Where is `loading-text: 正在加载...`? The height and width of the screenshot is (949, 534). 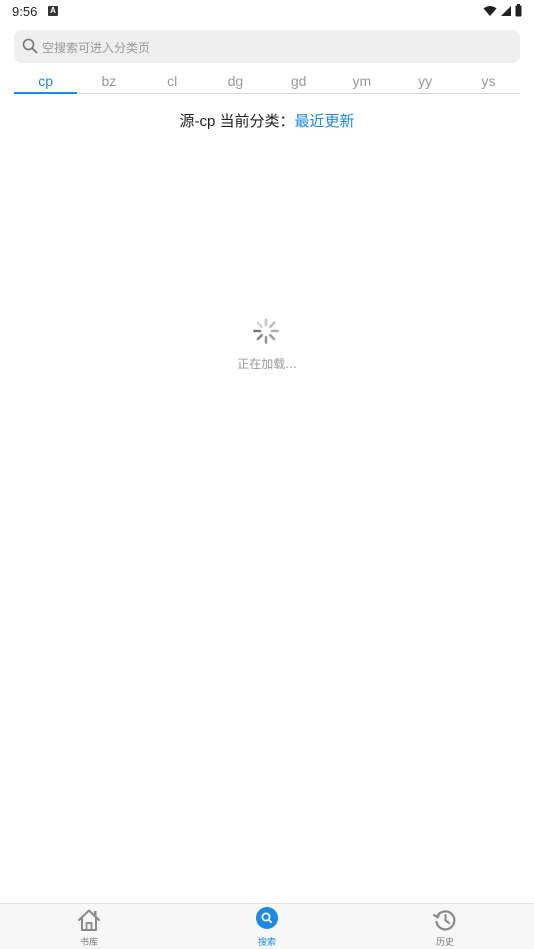
loading-text: 正在加载... is located at coordinates (267, 364).